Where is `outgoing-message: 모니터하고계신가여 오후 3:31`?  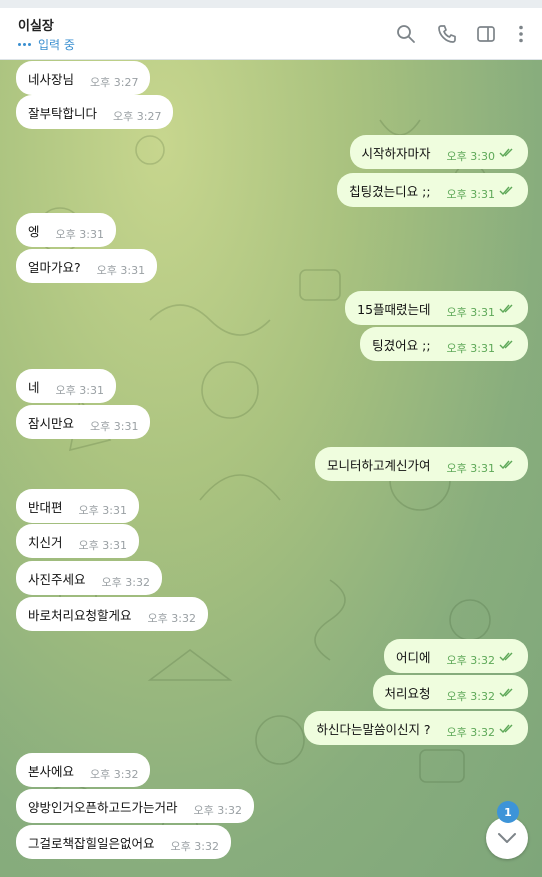
outgoing-message: 모니터하고계신가여 오후 3:31 is located at coordinates (421, 464).